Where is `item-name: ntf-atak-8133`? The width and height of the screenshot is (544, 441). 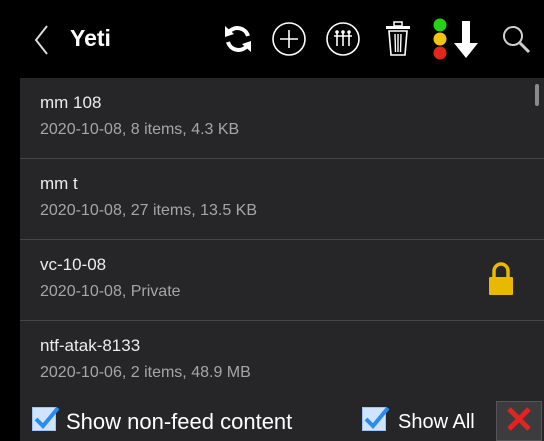
item-name: ntf-atak-8133 is located at coordinates (90, 345).